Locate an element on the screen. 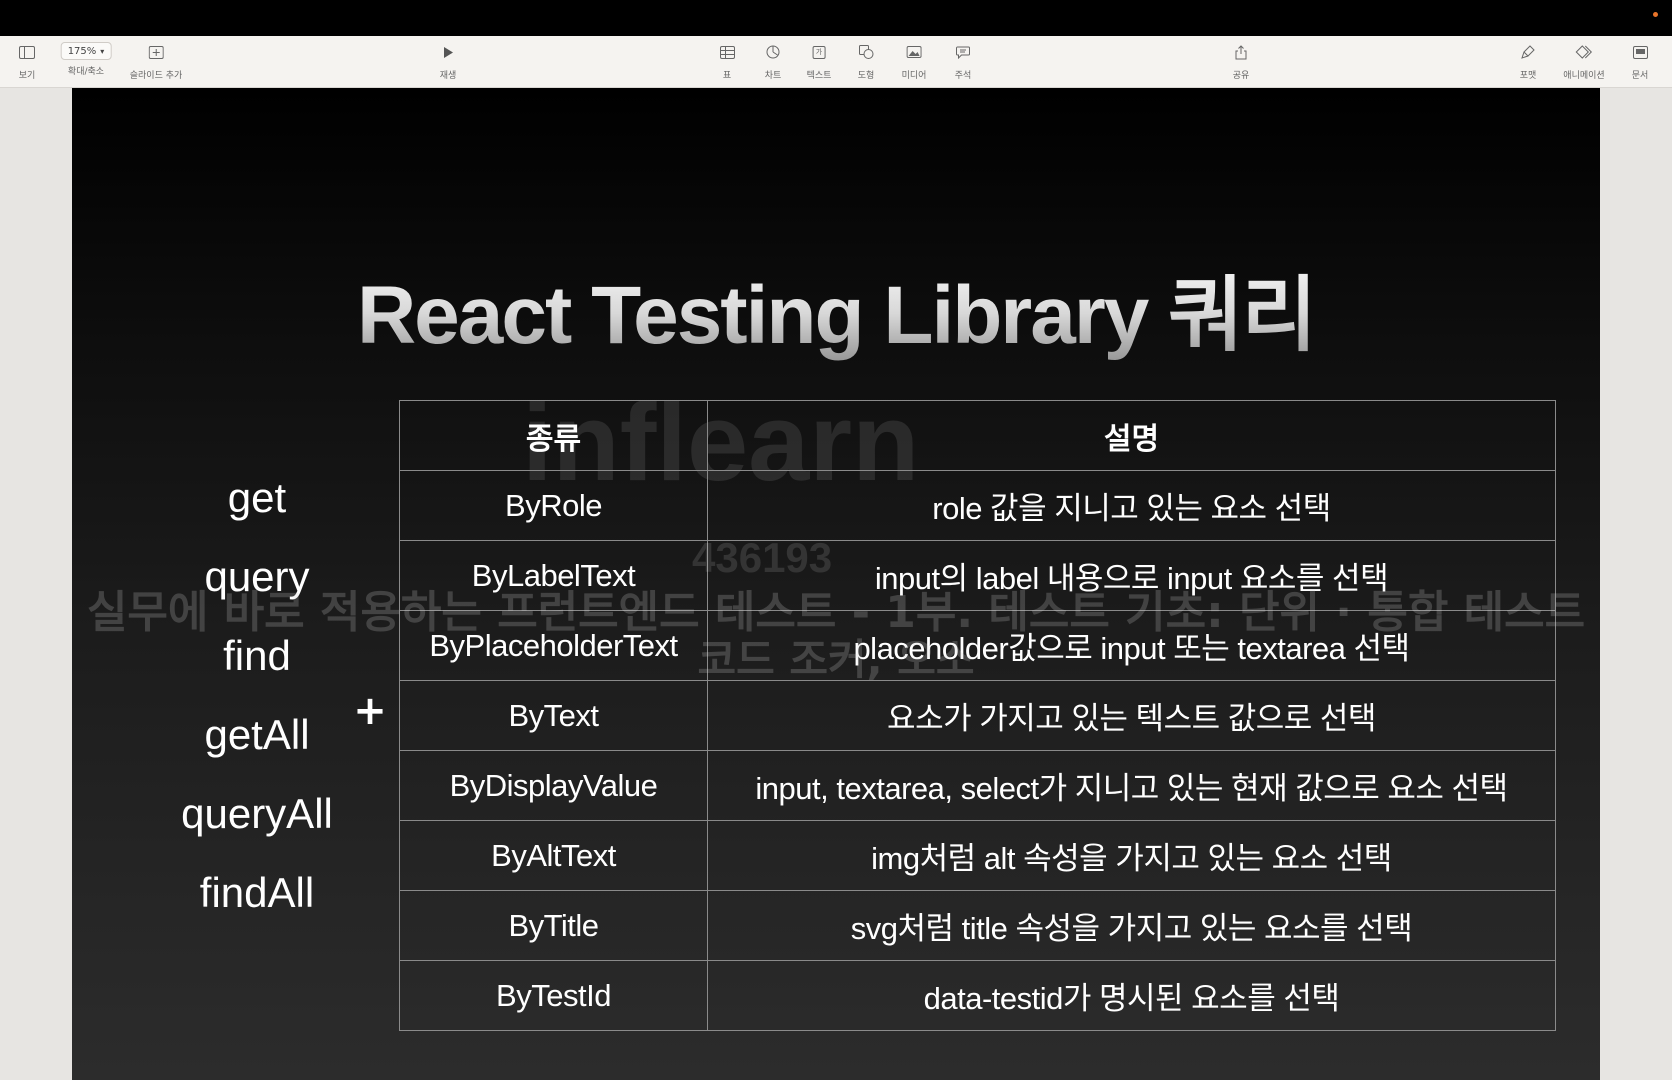 This screenshot has width=1672, height=1080. plus-sign: + is located at coordinates (370, 711).